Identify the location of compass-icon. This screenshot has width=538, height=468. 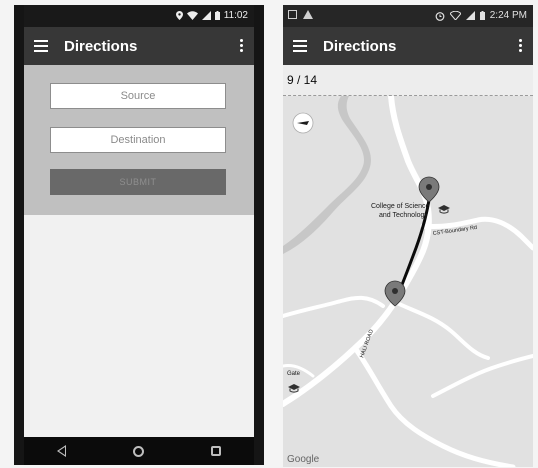
(303, 123).